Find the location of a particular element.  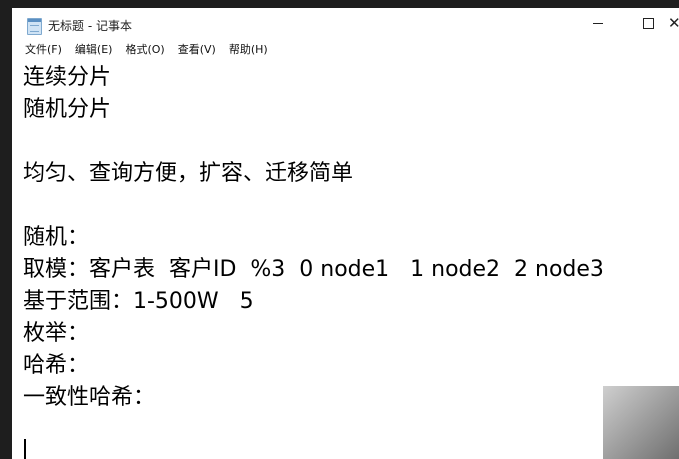

menu-file: 文件(F) is located at coordinates (43, 49).